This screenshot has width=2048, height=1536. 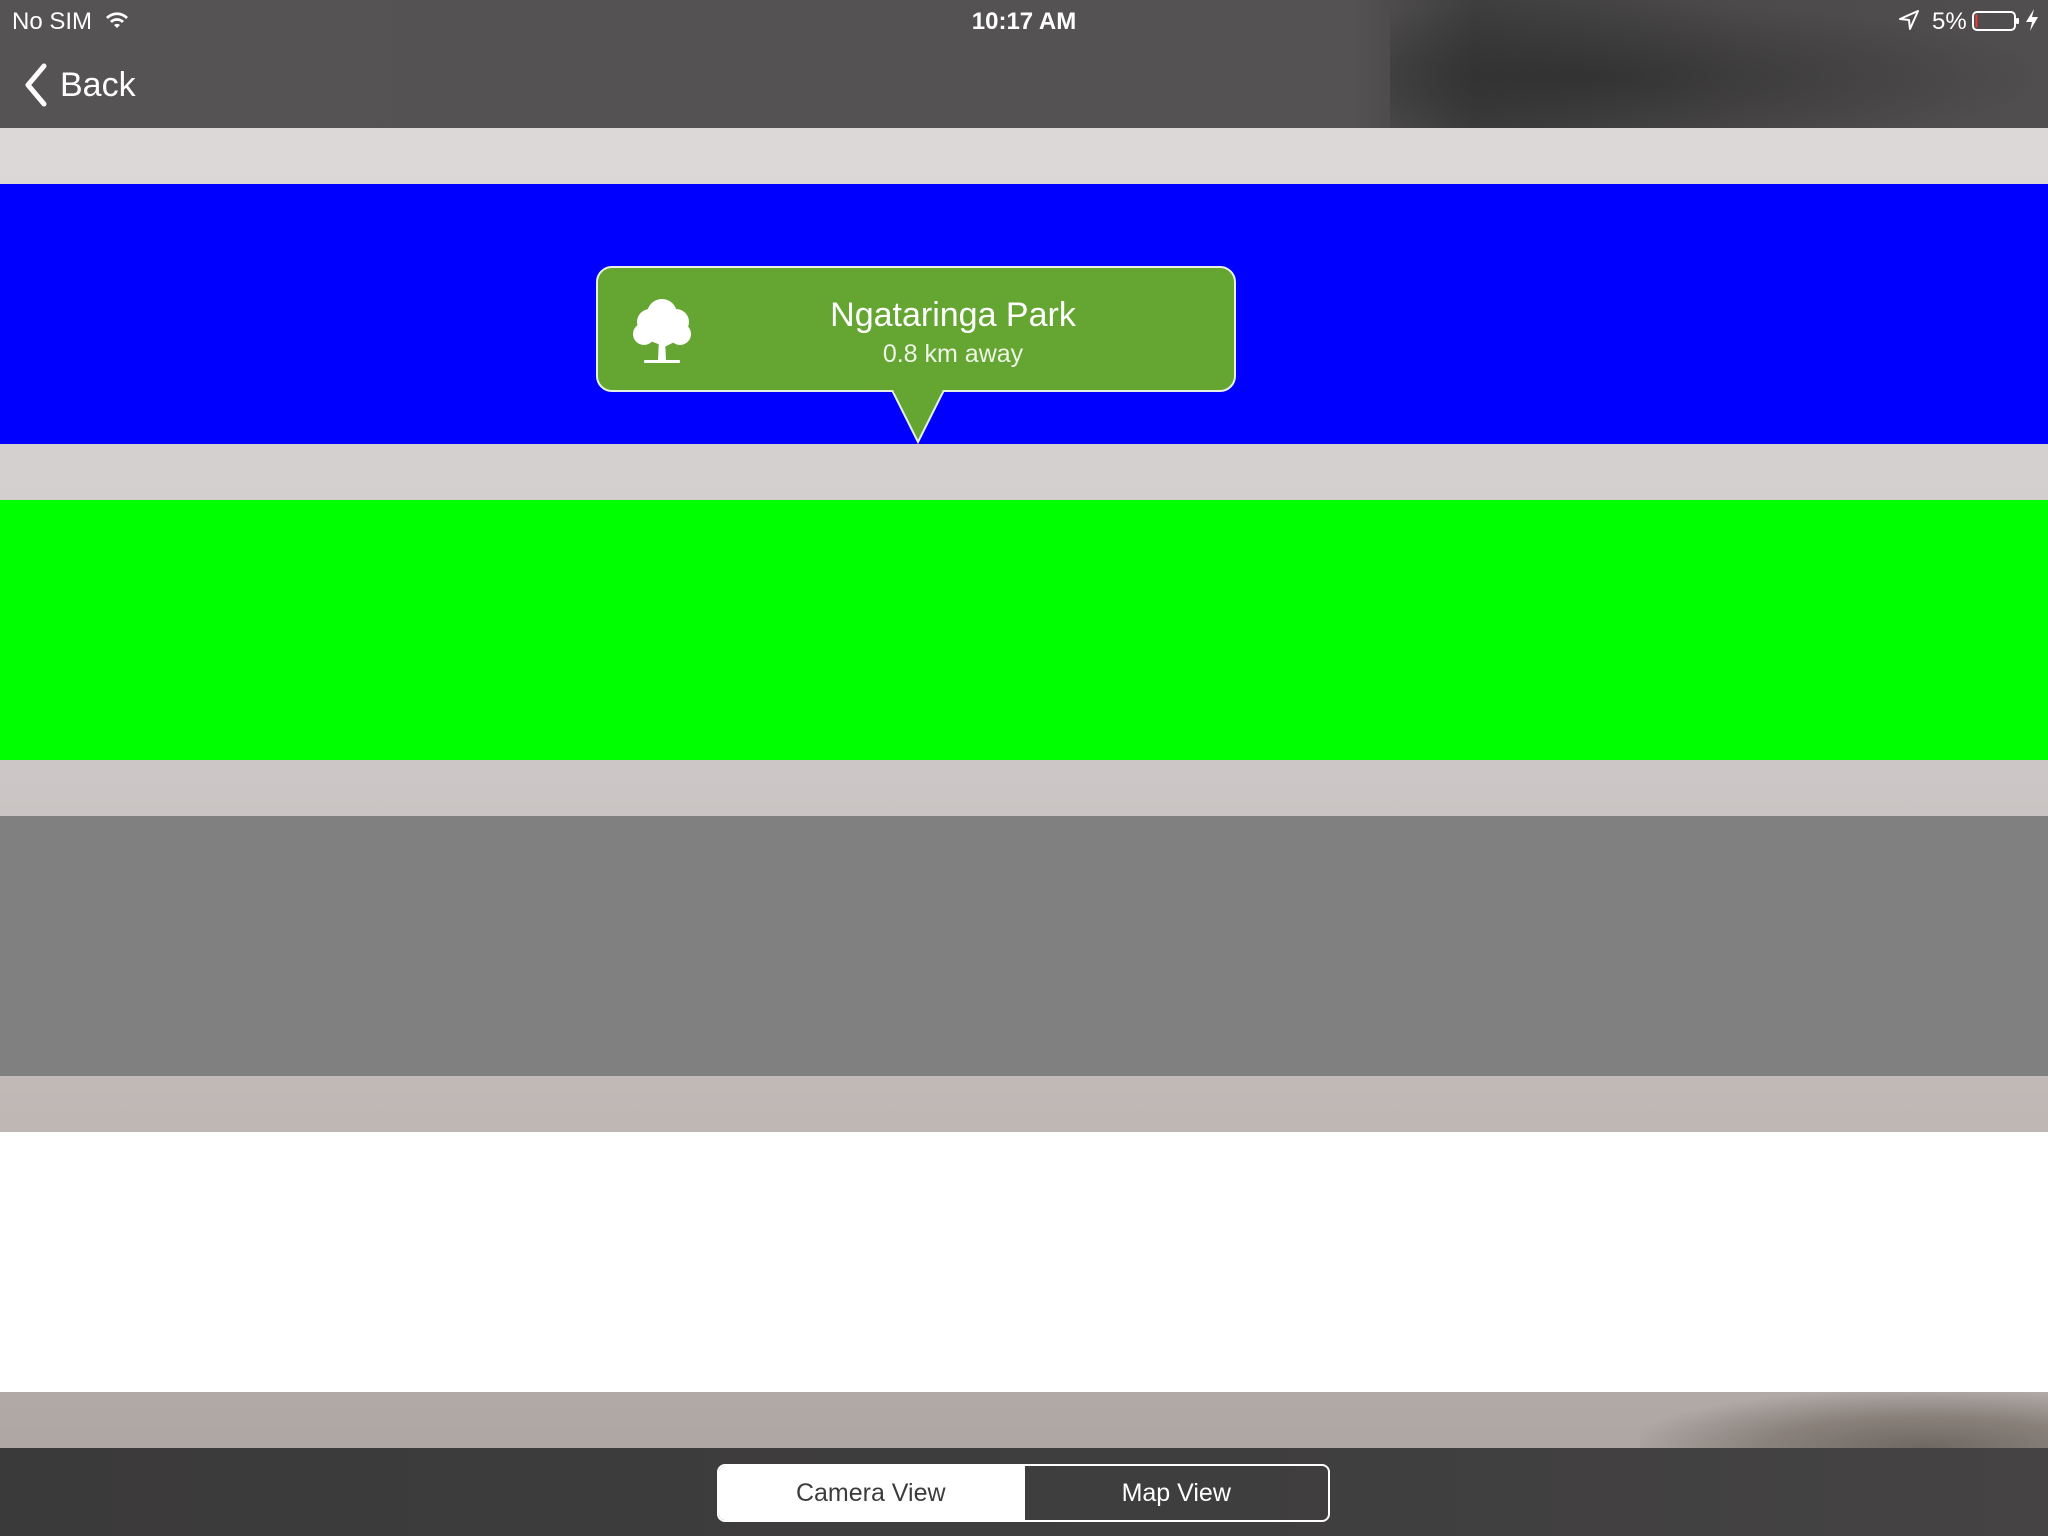 I want to click on location-arrow-icon, so click(x=1909, y=20).